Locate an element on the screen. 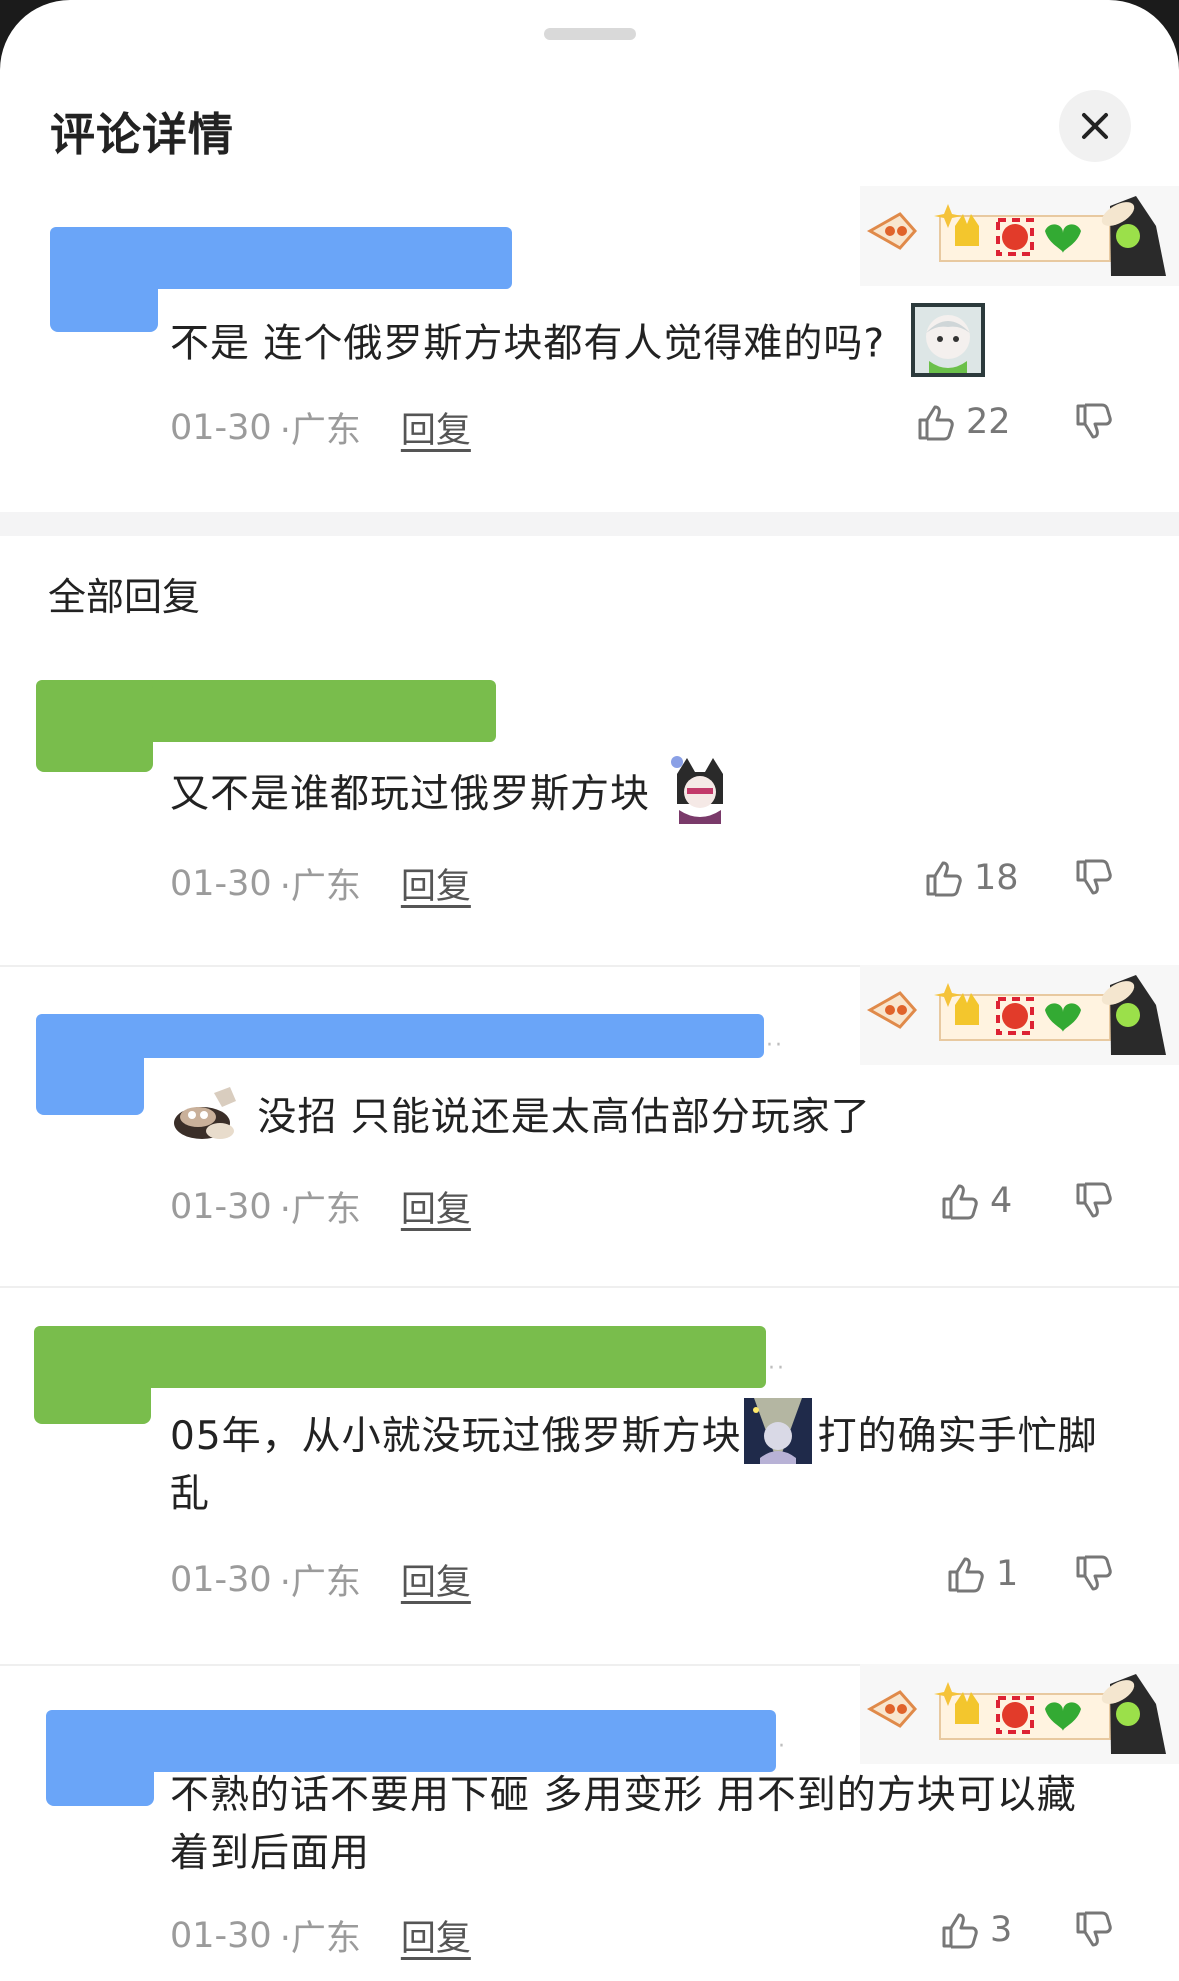 This screenshot has height=1981, width=1179. comment-text: 没招 只能说还是太高估部分玩家了 is located at coordinates (642, 1116).